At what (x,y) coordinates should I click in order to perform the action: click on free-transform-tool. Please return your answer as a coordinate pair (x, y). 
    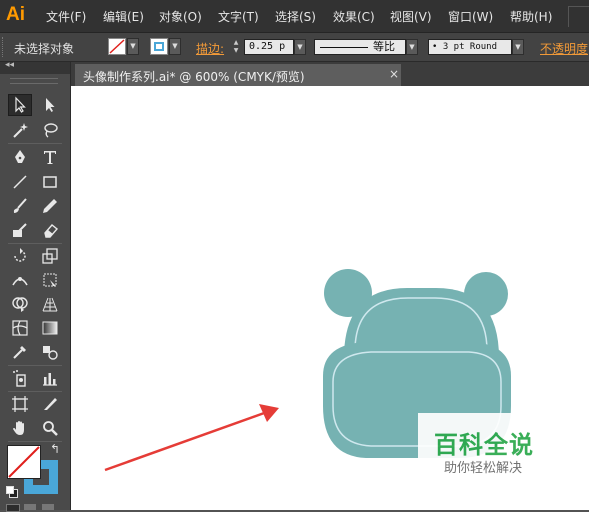
    Looking at the image, I should click on (50, 280).